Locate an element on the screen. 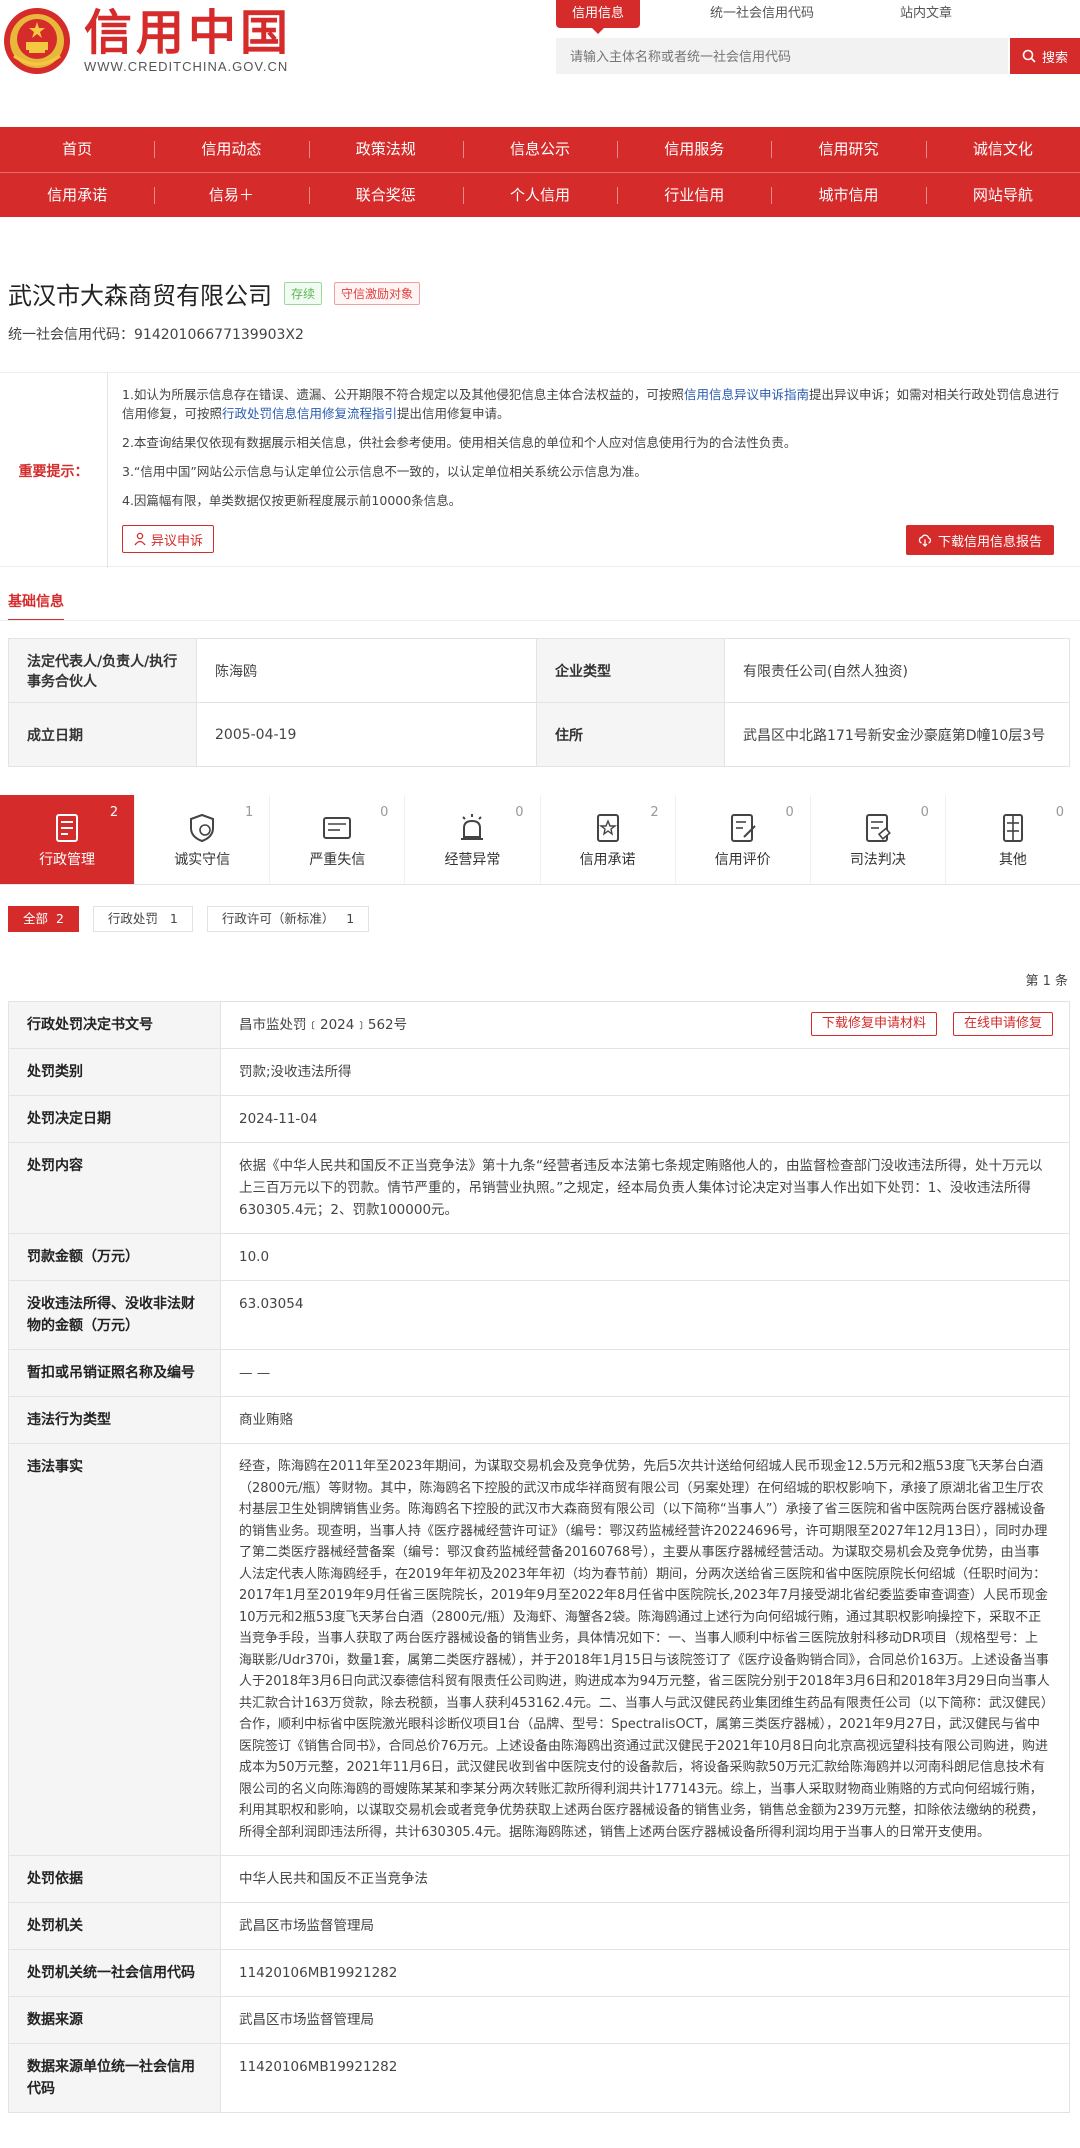 This screenshot has height=2148, width=1080. table-row: 处罚机关统一社会信用代码 11420106MB19921282 is located at coordinates (539, 1973).